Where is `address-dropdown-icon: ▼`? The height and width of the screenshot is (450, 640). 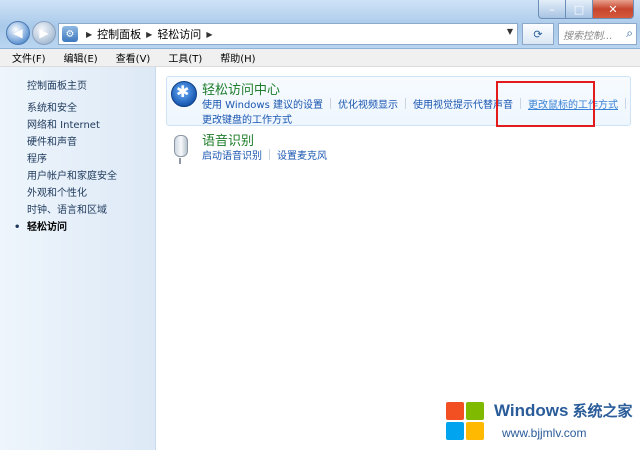
address-dropdown-icon: ▼ is located at coordinates (510, 31).